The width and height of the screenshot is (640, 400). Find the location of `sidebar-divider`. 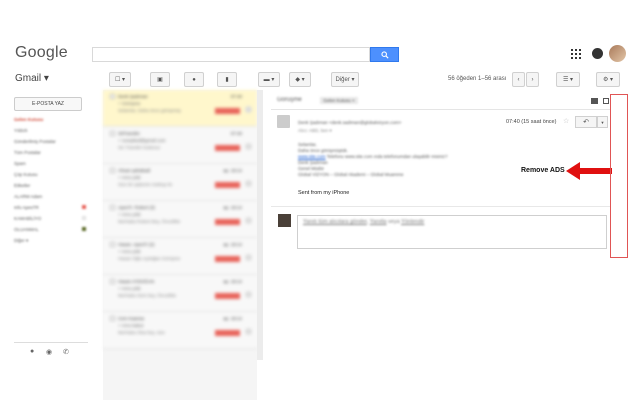

sidebar-divider is located at coordinates (51, 342).